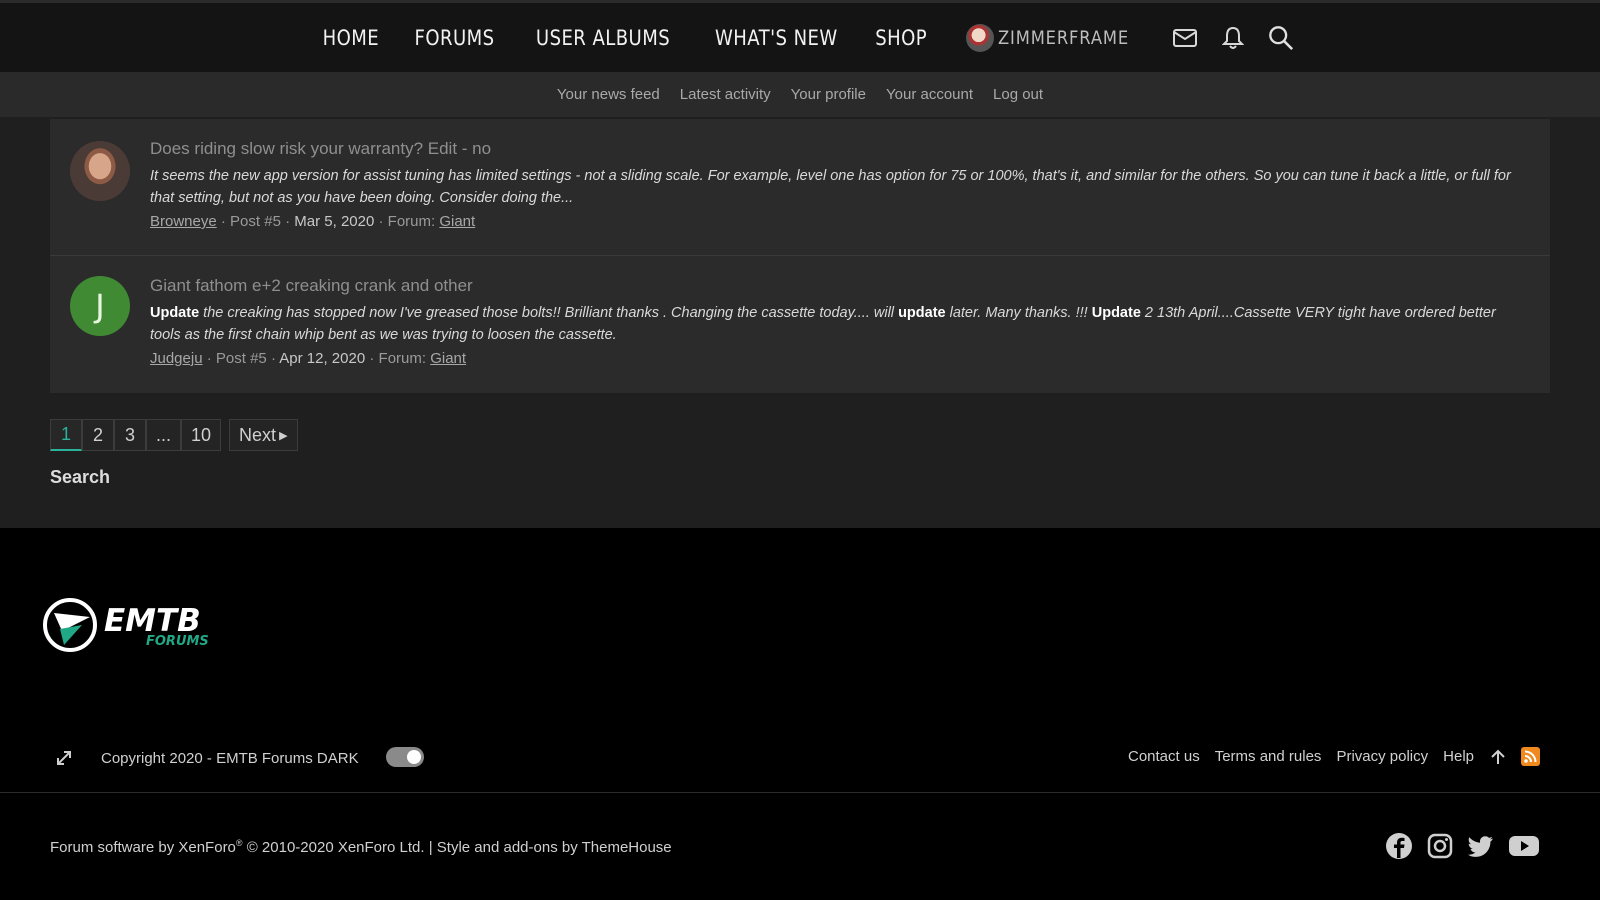 Image resolution: width=1600 pixels, height=900 pixels. What do you see at coordinates (230, 758) in the screenshot?
I see `copyright-text: Copyright 2020 - EMTB Forums DARK` at bounding box center [230, 758].